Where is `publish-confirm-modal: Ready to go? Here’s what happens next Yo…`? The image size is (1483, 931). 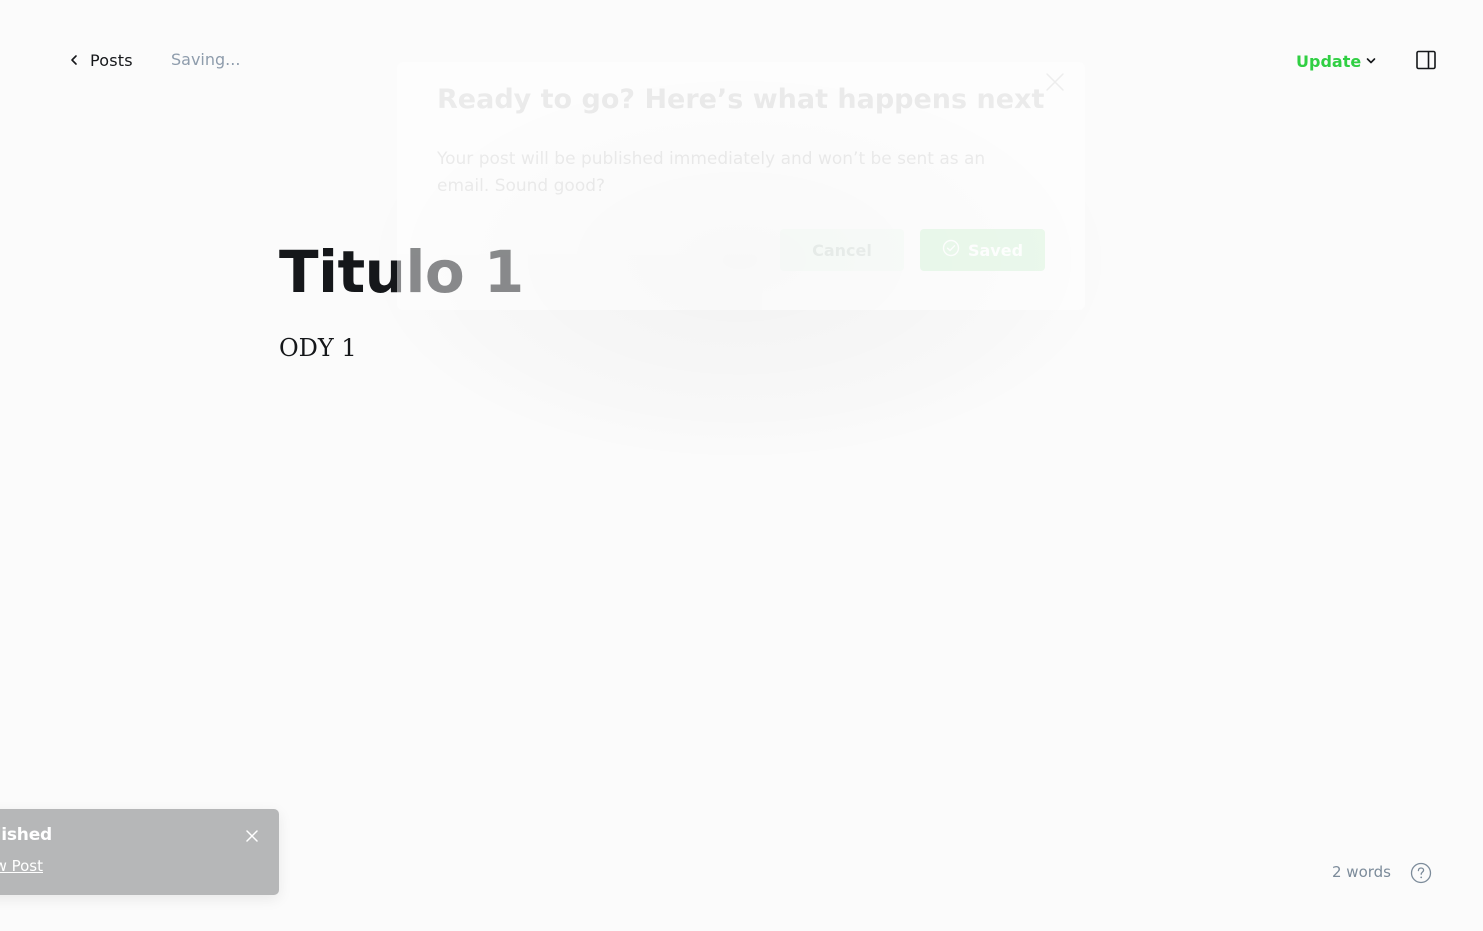
publish-confirm-modal: Ready to go? Here’s what happens next Yo… is located at coordinates (741, 186).